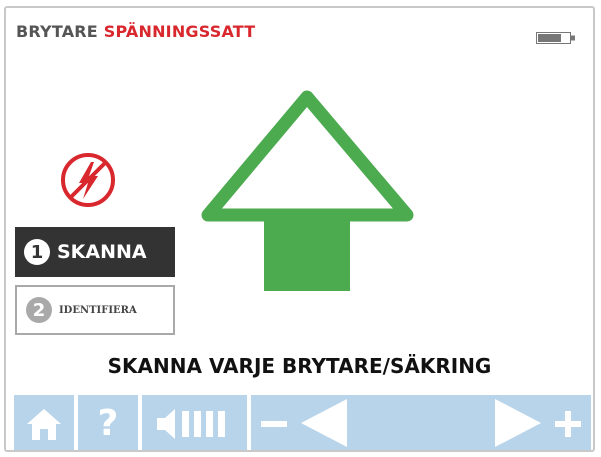  What do you see at coordinates (274, 424) in the screenshot?
I see `minus-icon` at bounding box center [274, 424].